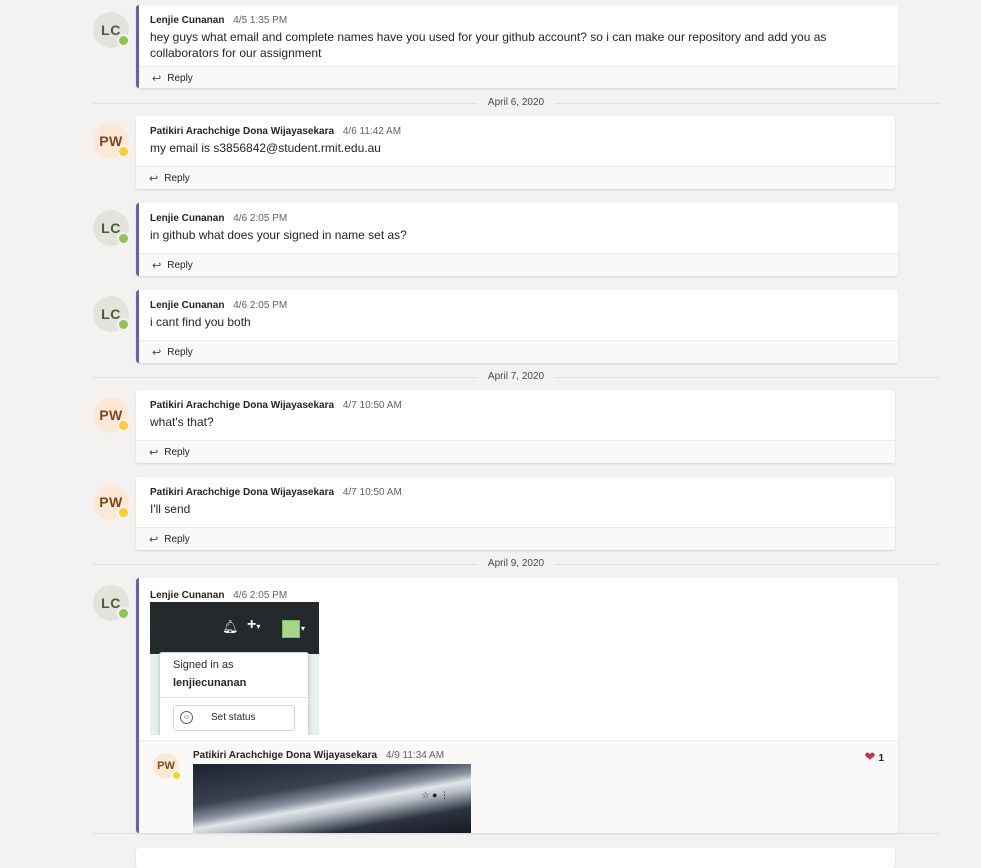 The width and height of the screenshot is (981, 868). What do you see at coordinates (881, 758) in the screenshot?
I see `reaction-count: 1` at bounding box center [881, 758].